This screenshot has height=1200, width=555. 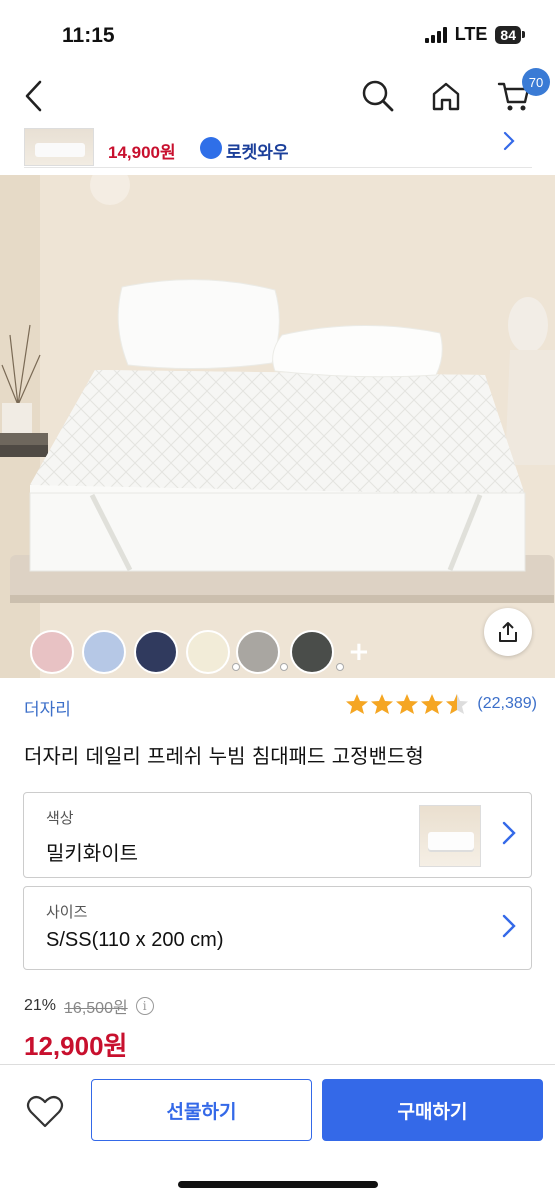 What do you see at coordinates (257, 153) in the screenshot?
I see `rocket-wow-label: 로켓와우` at bounding box center [257, 153].